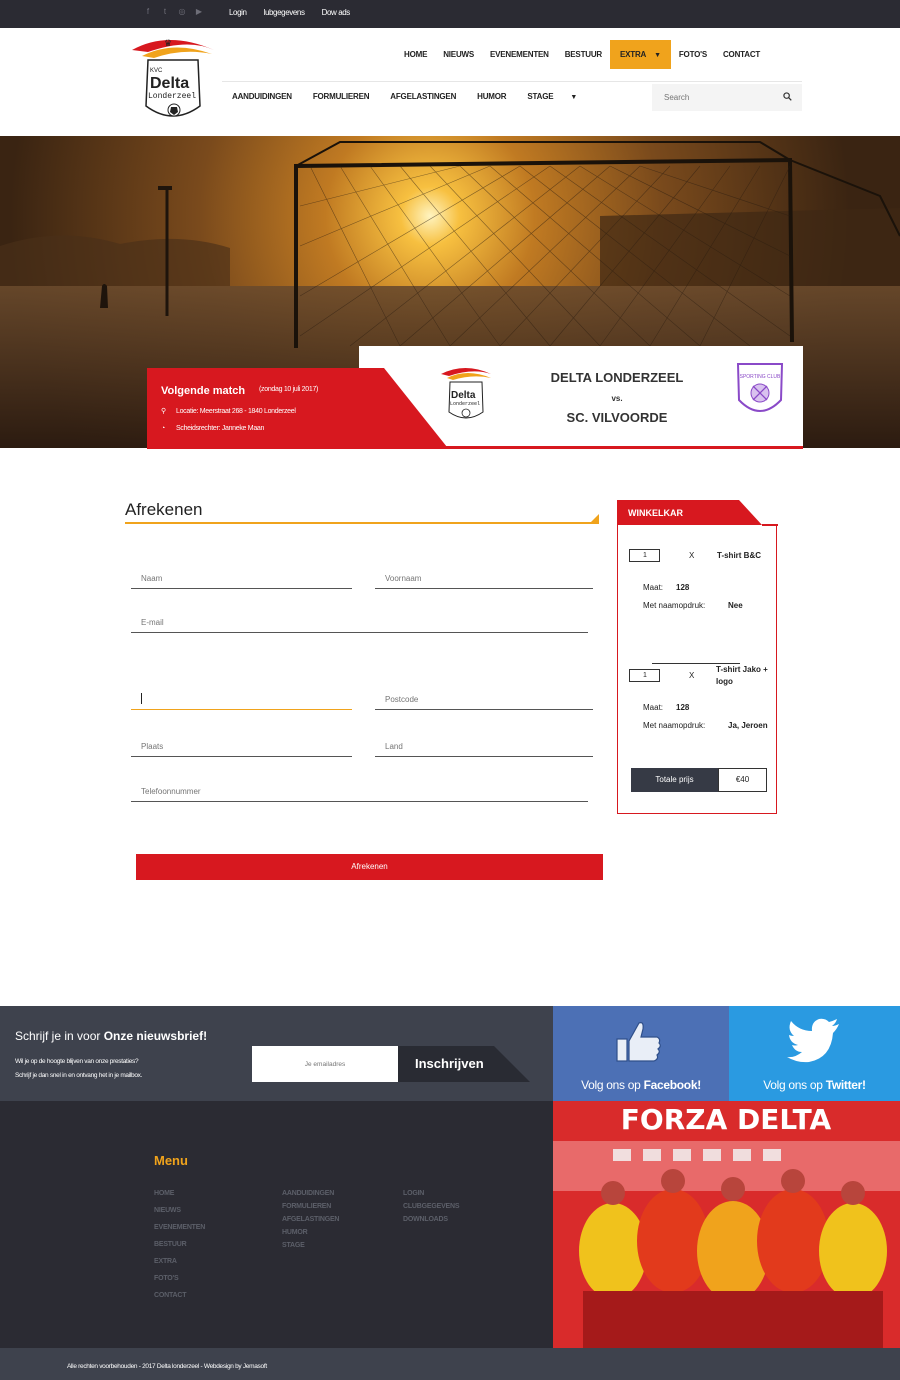  I want to click on forza-delta-banner: FORZA DELTA, so click(726, 1224).